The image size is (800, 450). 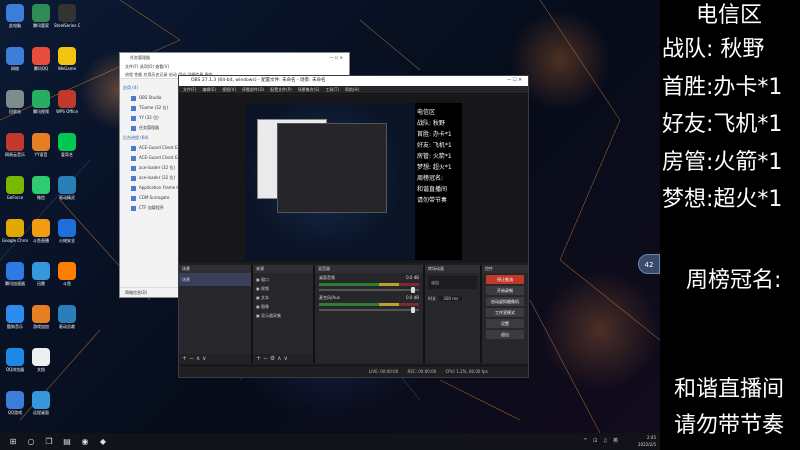 What do you see at coordinates (283, 288) in the screenshot?
I see `source-item: ▣ 视频` at bounding box center [283, 288].